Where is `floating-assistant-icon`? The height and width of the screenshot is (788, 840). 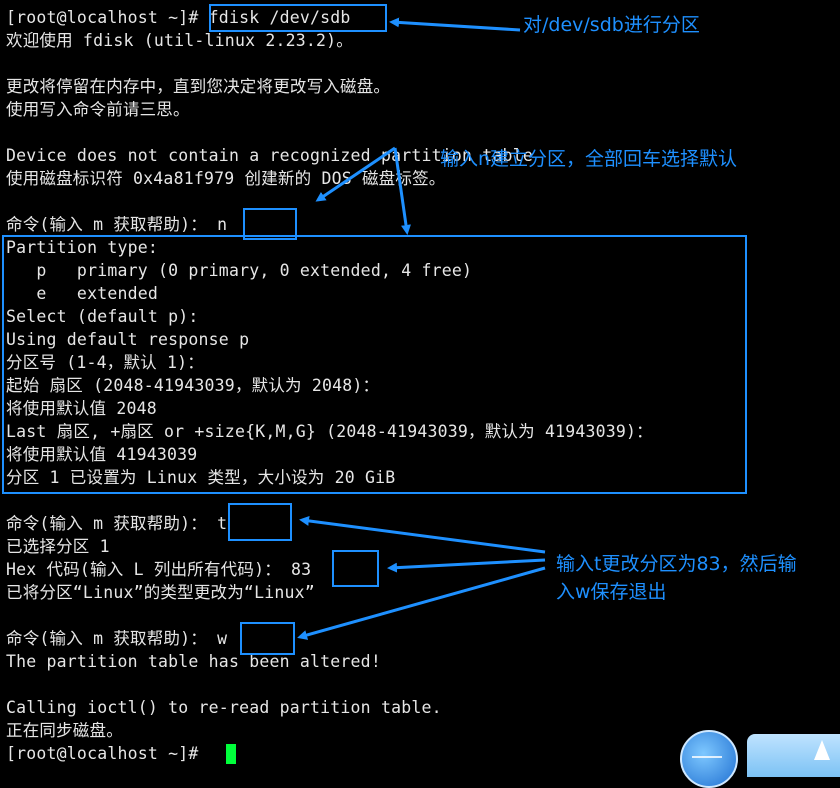 floating-assistant-icon is located at coordinates (709, 759).